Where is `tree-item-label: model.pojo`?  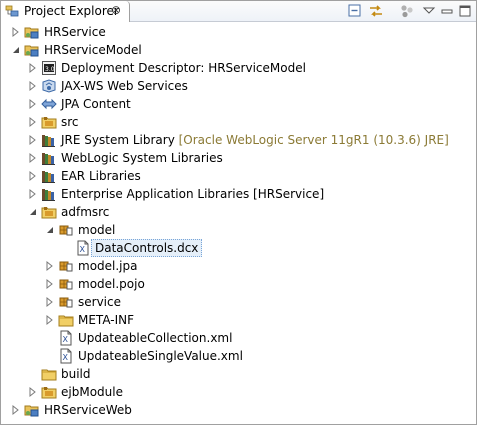 tree-item-label: model.pojo is located at coordinates (111, 284).